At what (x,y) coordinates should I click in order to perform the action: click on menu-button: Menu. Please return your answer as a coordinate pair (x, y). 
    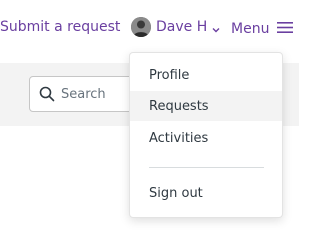
    Looking at the image, I should click on (262, 28).